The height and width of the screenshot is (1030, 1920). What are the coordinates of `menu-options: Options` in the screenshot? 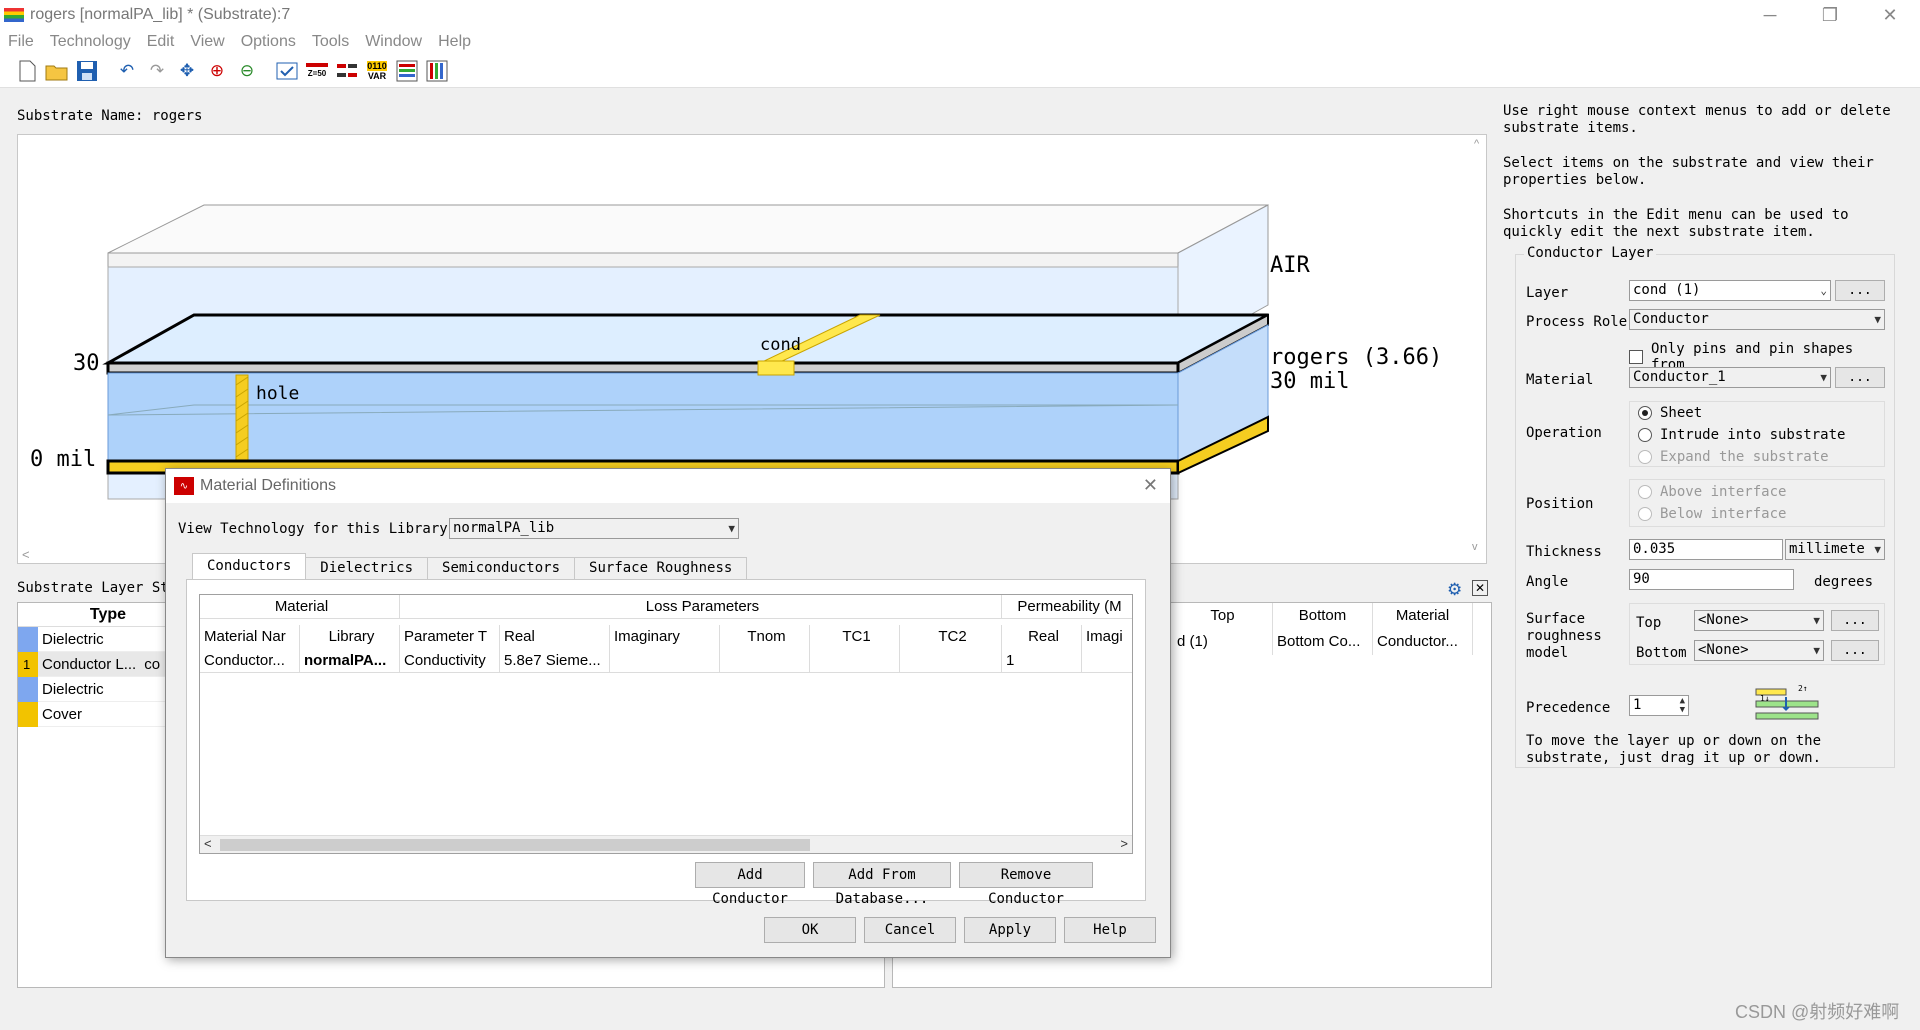 It's located at (268, 42).